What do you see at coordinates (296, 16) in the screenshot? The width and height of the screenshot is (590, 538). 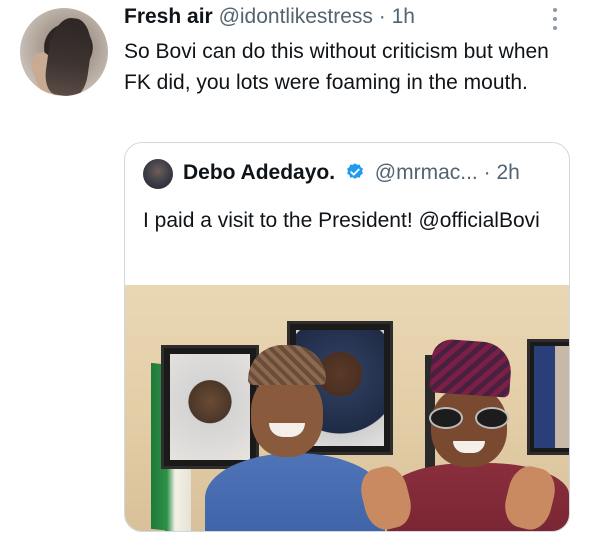 I see `author-handle: @idontlikestress` at bounding box center [296, 16].